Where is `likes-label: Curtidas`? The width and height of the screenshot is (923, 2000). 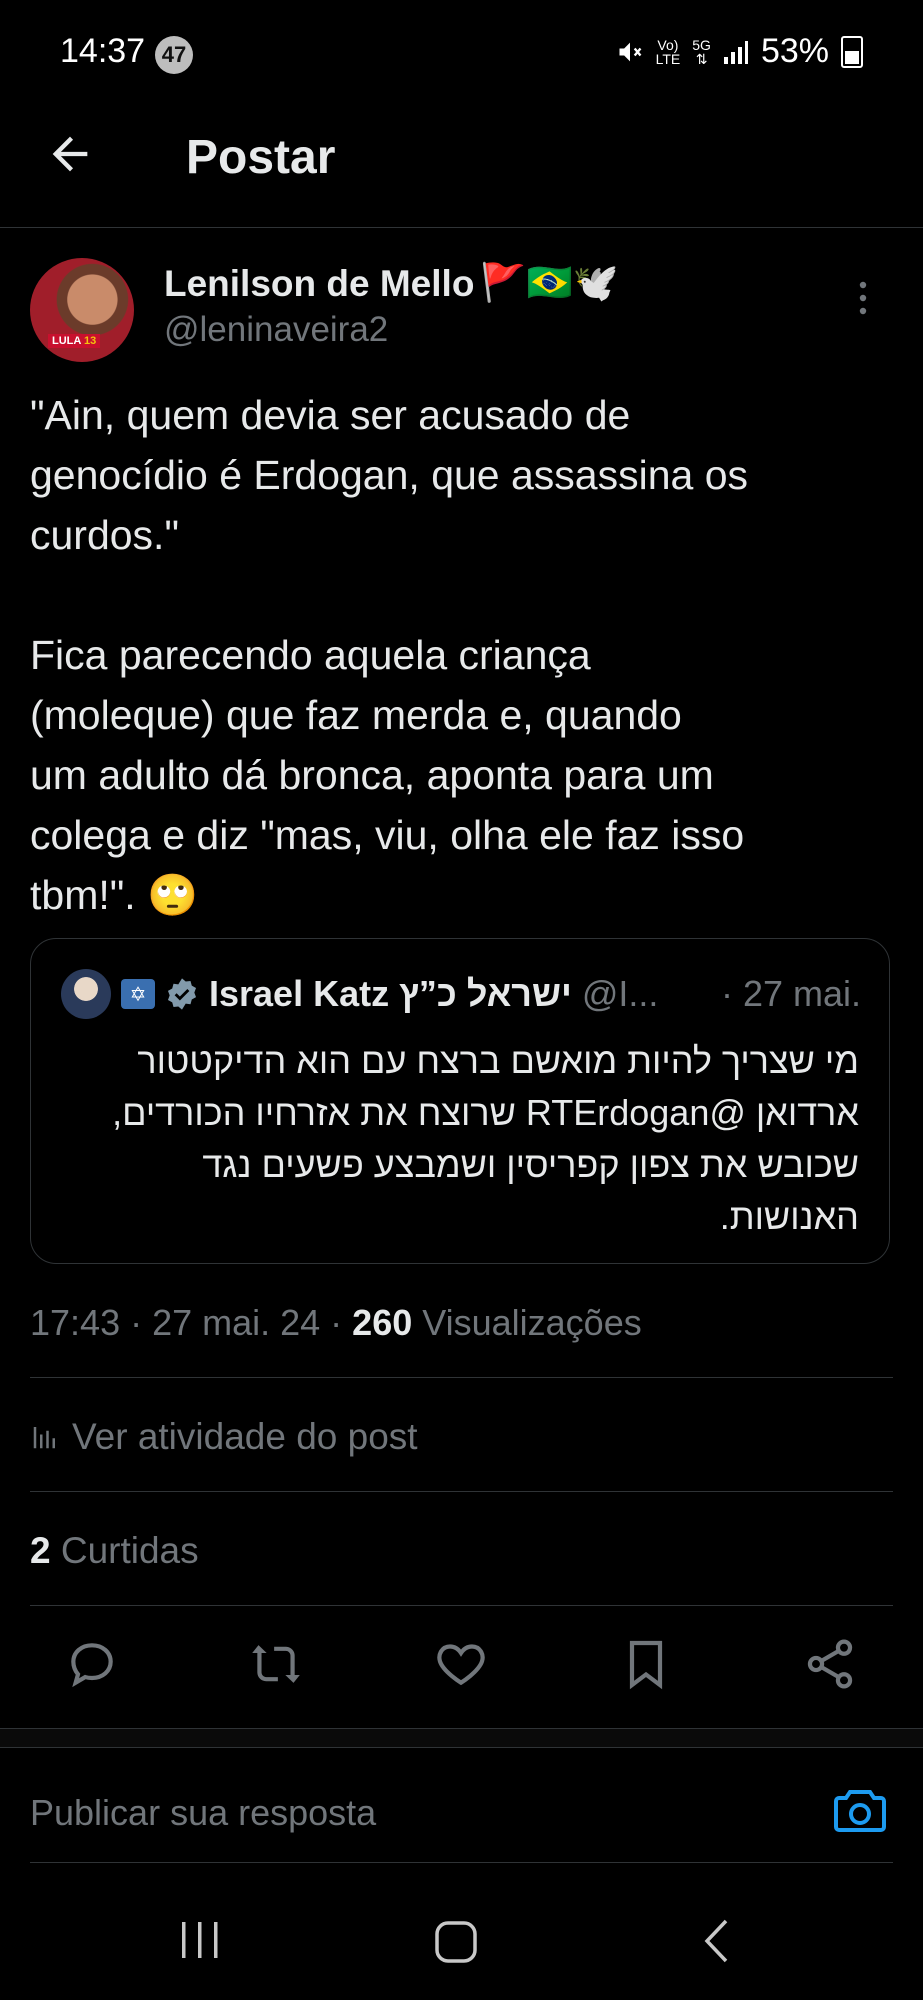
likes-label: Curtidas is located at coordinates (124, 1550).